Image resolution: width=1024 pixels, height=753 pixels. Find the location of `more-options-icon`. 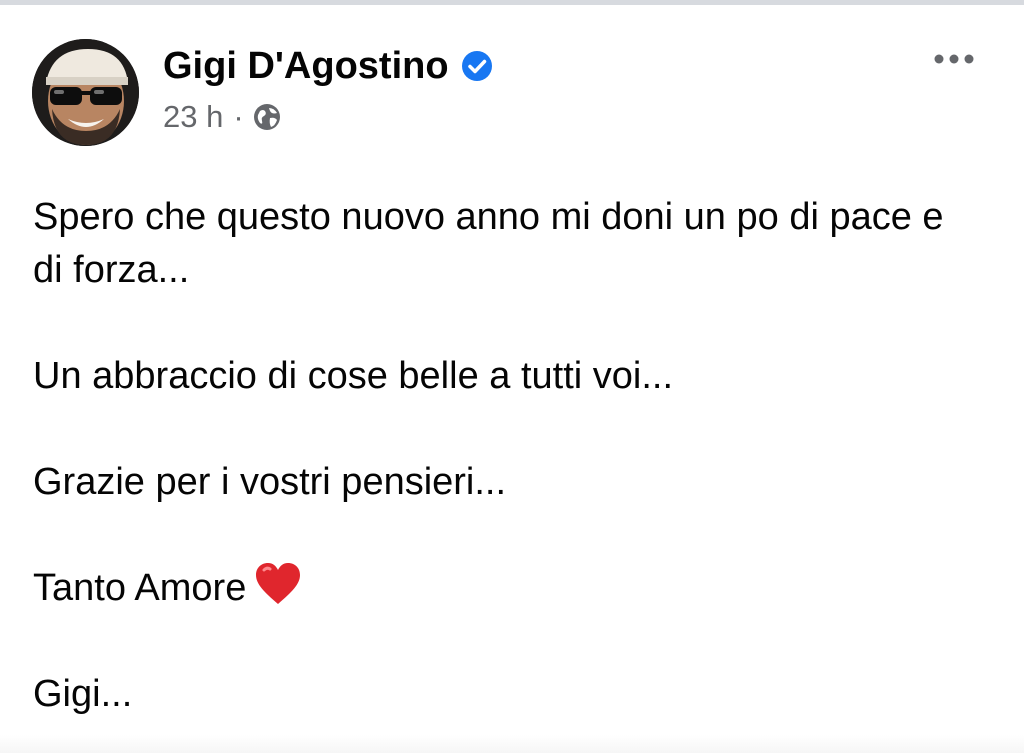

more-options-icon is located at coordinates (954, 59).